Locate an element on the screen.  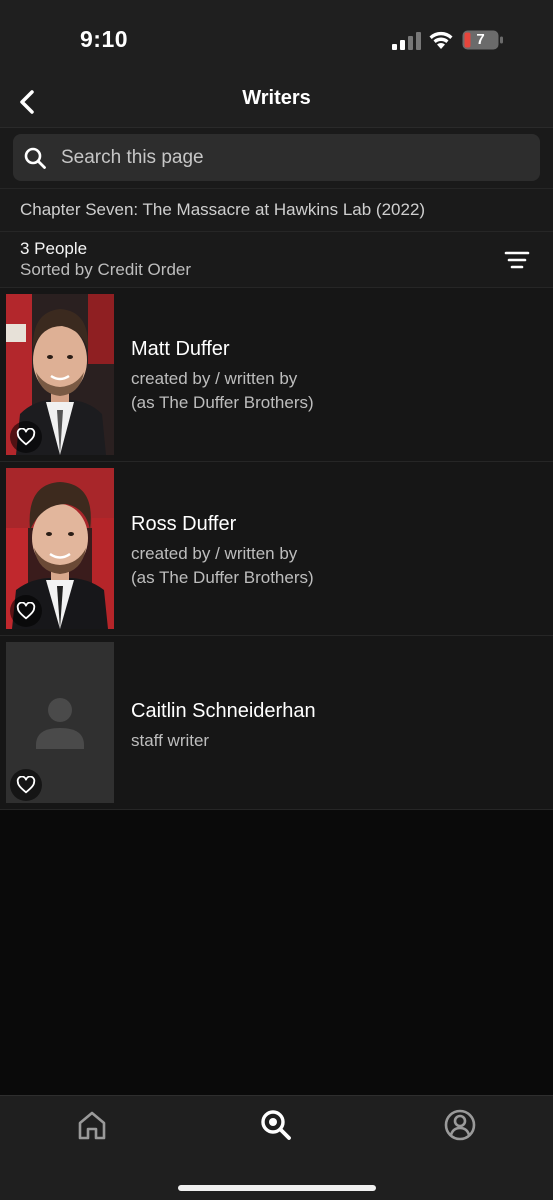
sort-icon is located at coordinates (517, 260).